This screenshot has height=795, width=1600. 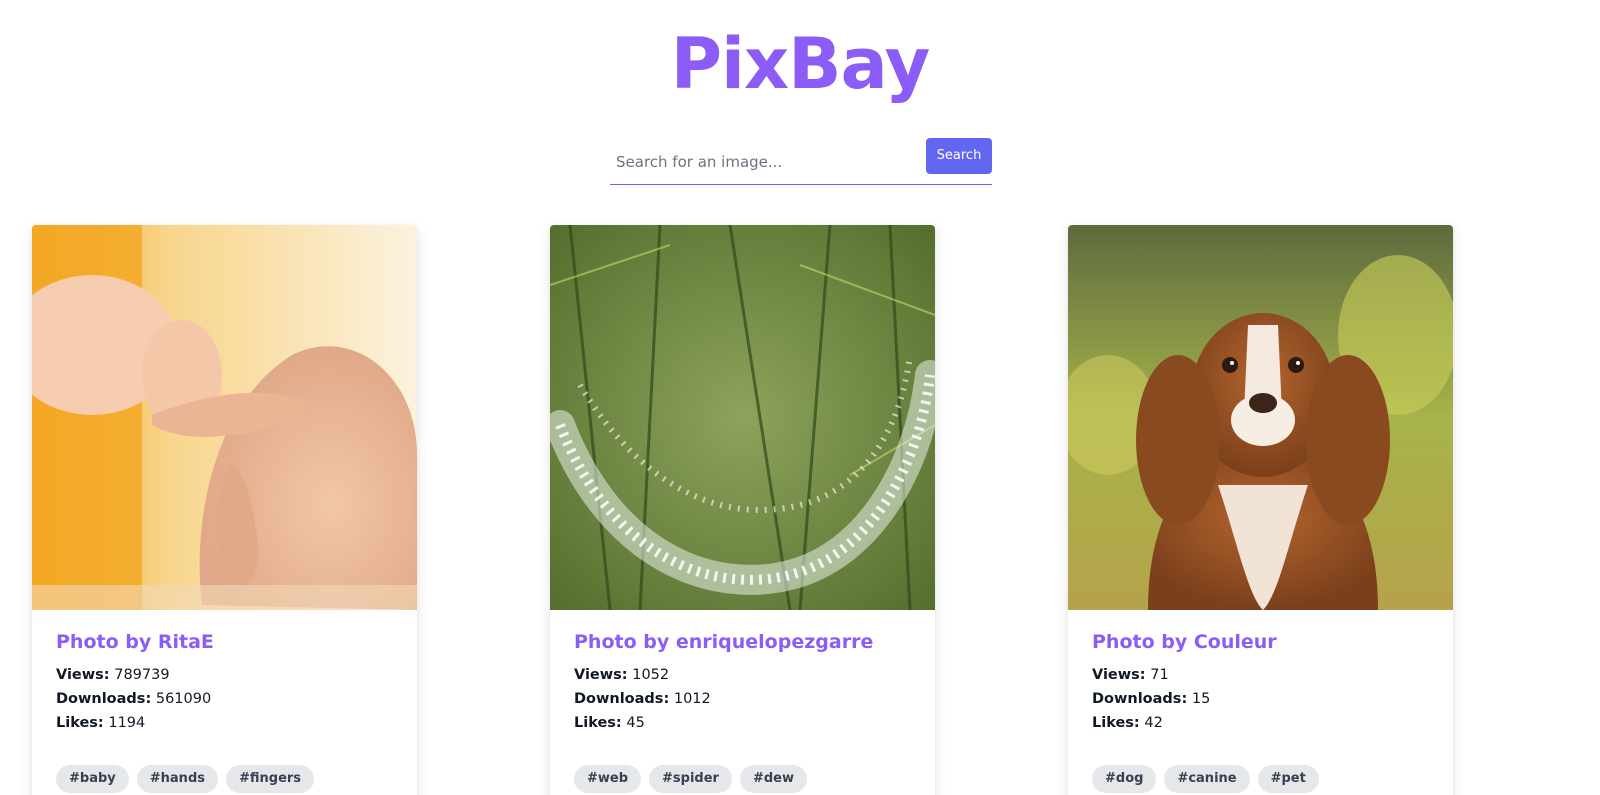 I want to click on downloads-value: 15, so click(x=1201, y=699).